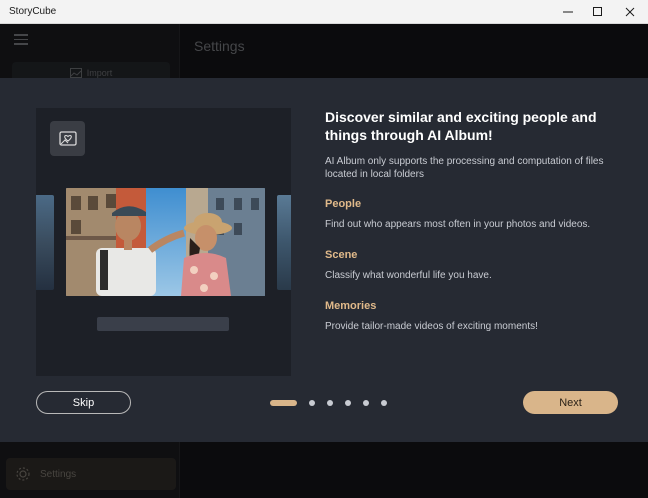 The height and width of the screenshot is (498, 648). I want to click on minimize-button, so click(568, 12).